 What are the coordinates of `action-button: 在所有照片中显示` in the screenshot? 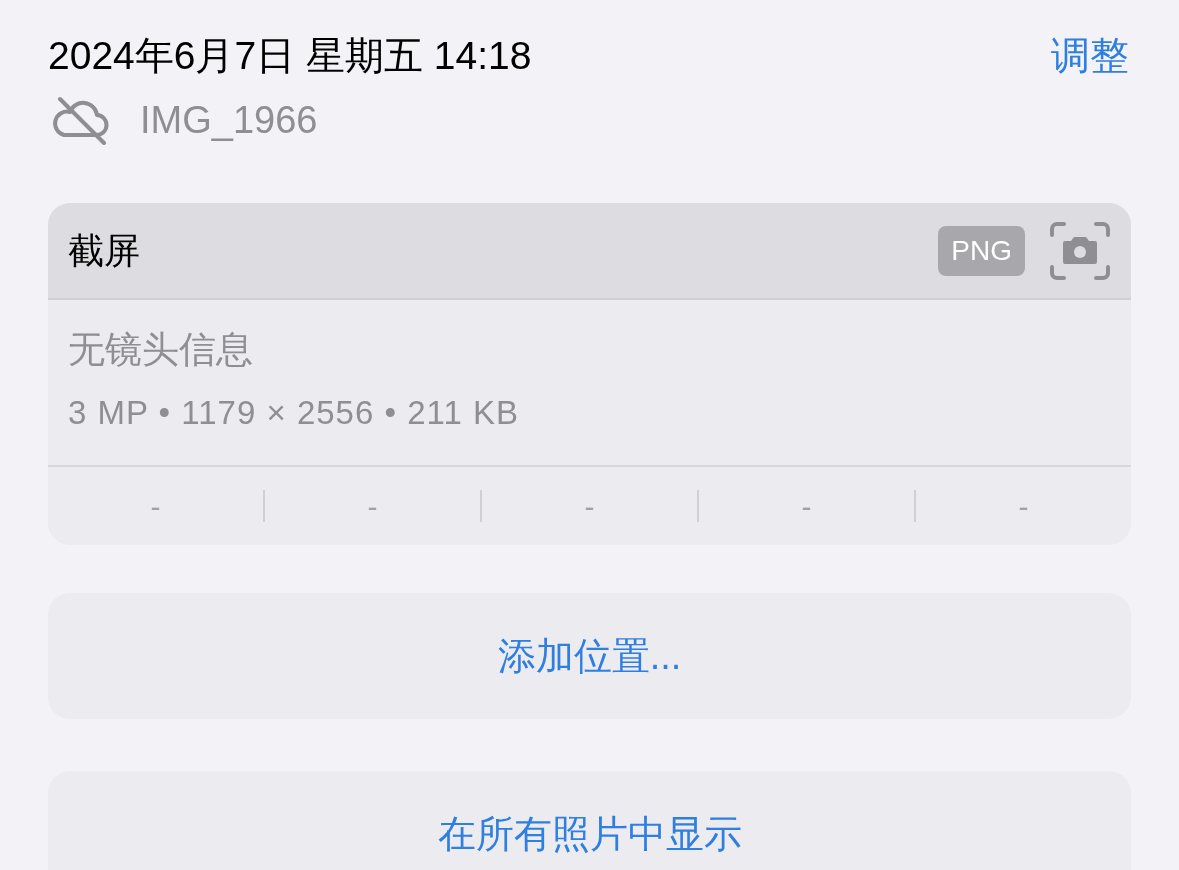 It's located at (589, 820).